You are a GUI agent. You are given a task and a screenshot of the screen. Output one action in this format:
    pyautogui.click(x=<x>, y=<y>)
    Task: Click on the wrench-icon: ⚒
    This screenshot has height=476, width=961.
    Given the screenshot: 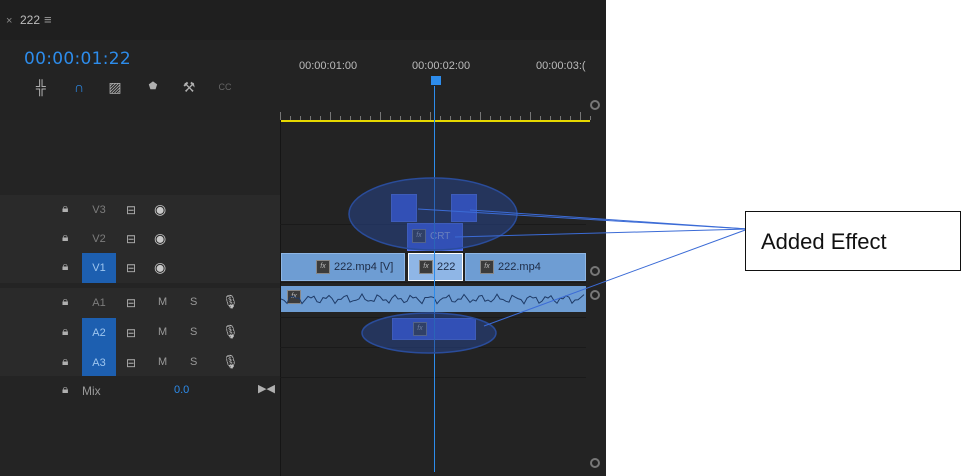 What is the action you would take?
    pyautogui.click(x=189, y=87)
    